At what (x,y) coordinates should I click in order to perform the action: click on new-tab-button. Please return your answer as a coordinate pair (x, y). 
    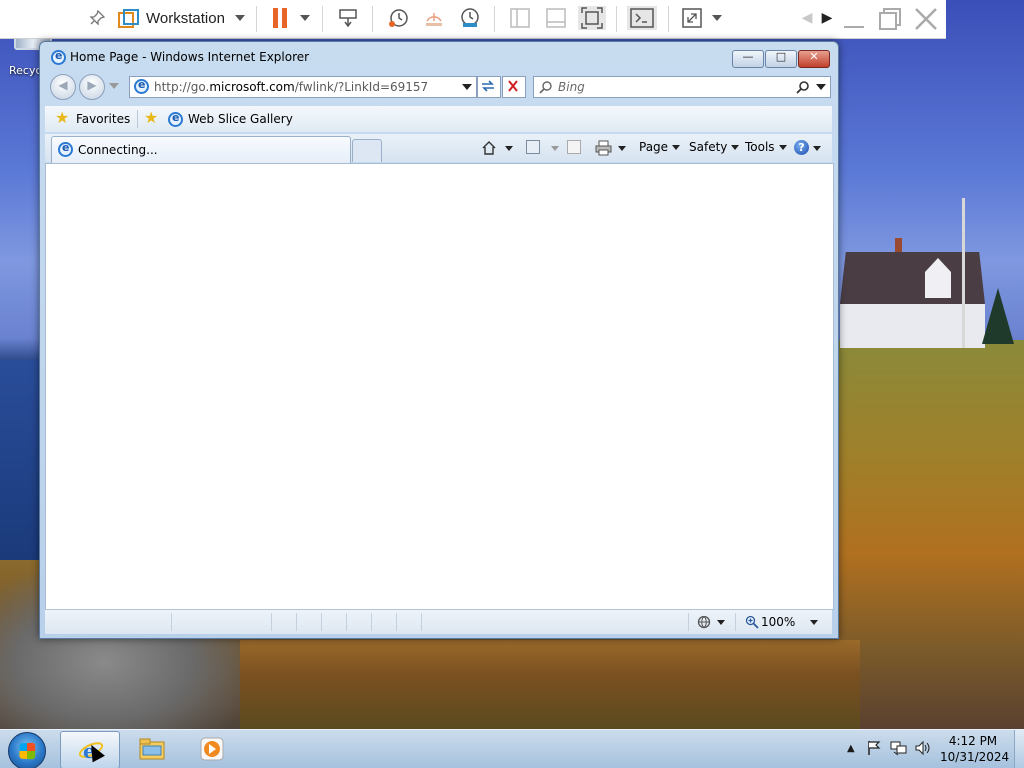
    Looking at the image, I should click on (367, 150).